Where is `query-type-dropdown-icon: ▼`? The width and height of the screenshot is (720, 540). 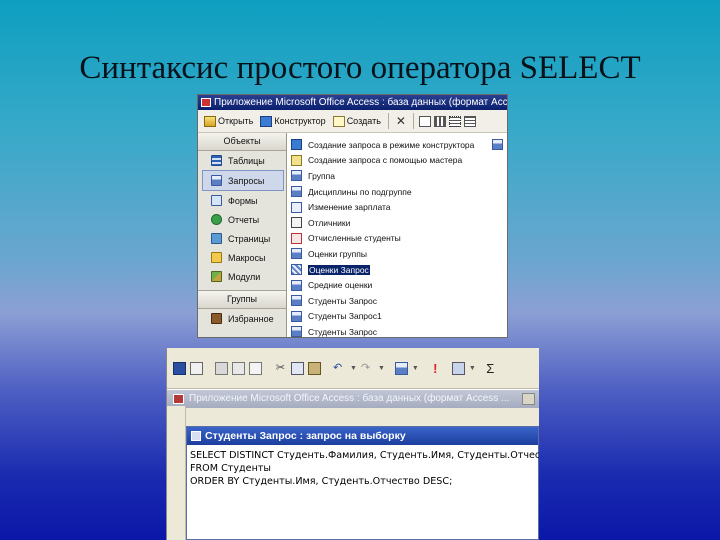 query-type-dropdown-icon: ▼ is located at coordinates (415, 368).